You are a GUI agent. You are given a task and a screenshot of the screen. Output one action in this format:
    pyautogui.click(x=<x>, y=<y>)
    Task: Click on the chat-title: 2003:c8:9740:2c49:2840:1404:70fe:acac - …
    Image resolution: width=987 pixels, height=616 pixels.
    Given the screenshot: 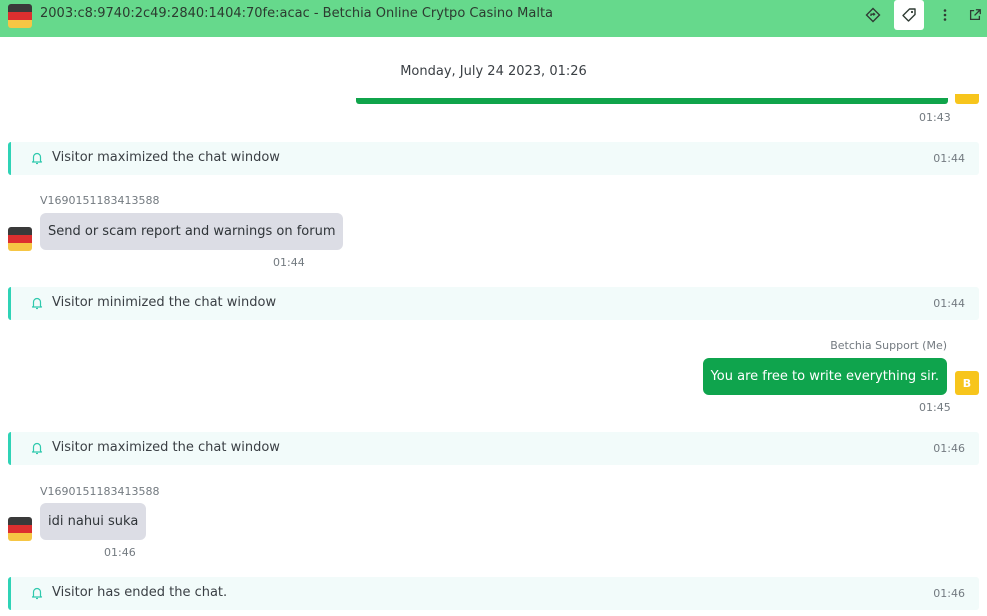 What is the action you would take?
    pyautogui.click(x=297, y=13)
    